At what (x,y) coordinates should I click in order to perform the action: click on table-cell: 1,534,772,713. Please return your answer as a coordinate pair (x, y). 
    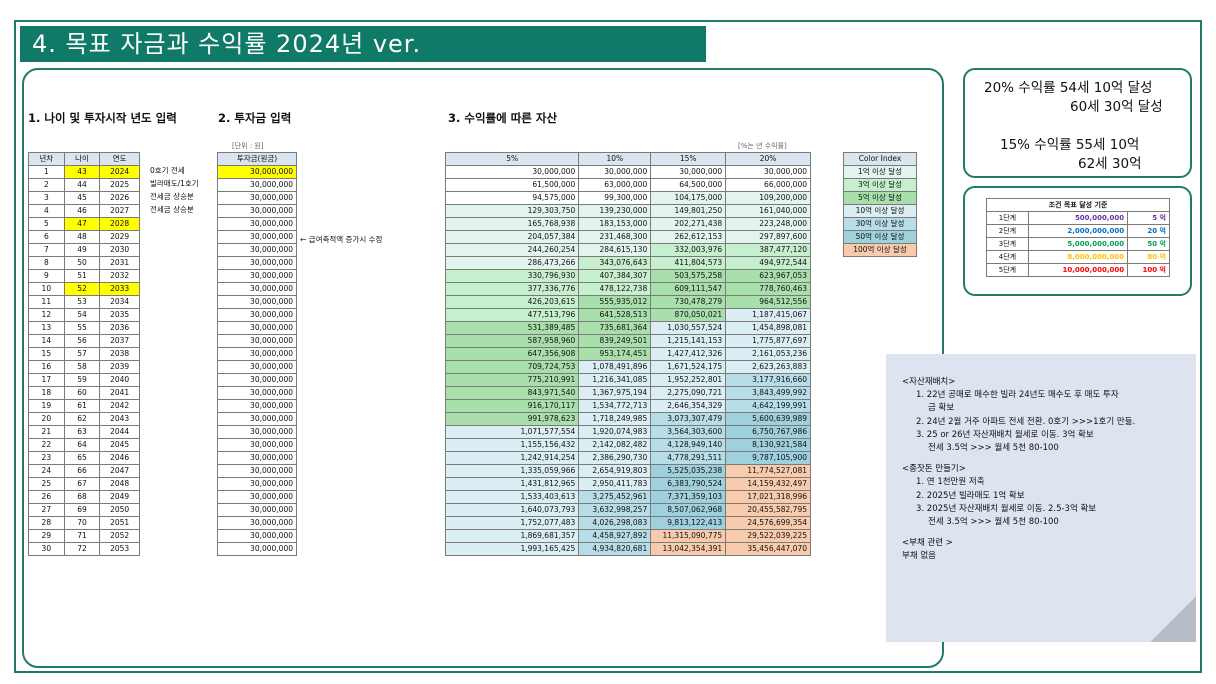
    Looking at the image, I should click on (615, 406).